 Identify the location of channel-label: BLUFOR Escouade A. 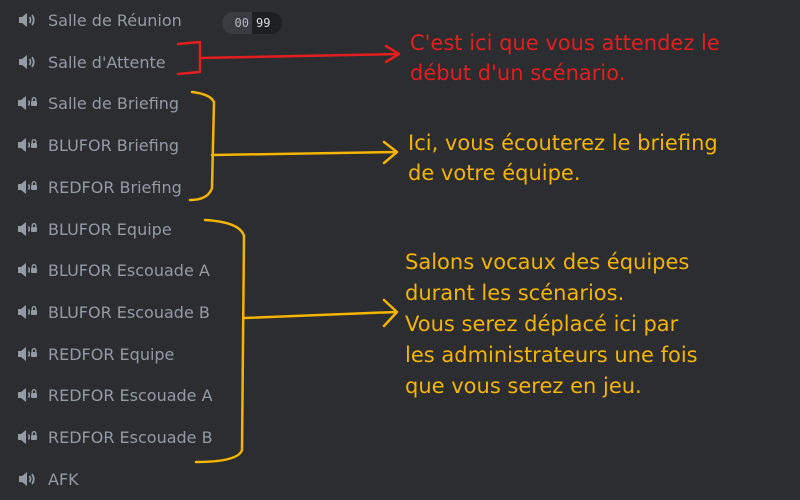
(129, 270).